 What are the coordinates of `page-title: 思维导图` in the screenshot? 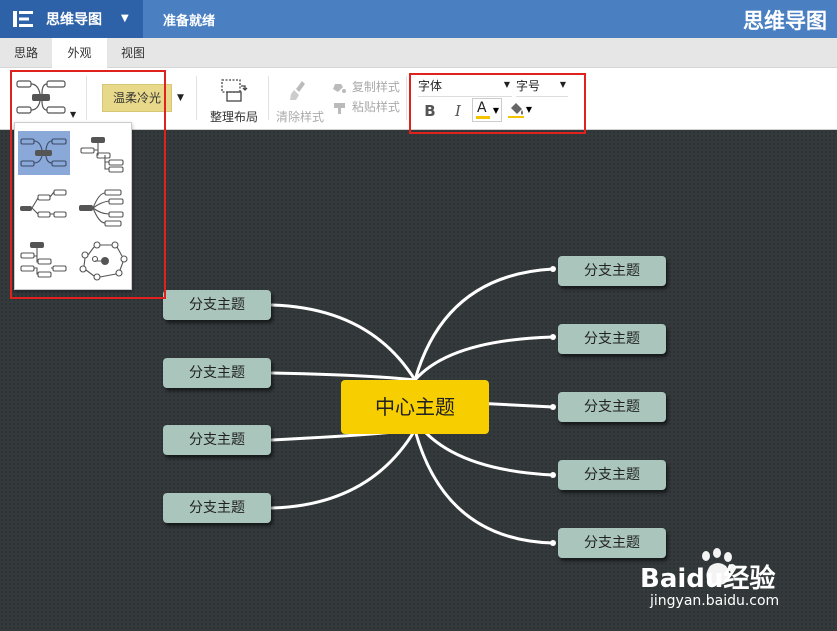 It's located at (785, 21).